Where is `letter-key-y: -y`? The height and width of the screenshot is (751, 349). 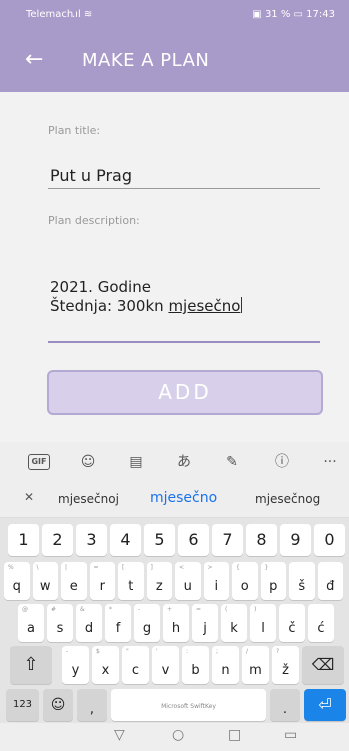 letter-key-y: -y is located at coordinates (75, 665).